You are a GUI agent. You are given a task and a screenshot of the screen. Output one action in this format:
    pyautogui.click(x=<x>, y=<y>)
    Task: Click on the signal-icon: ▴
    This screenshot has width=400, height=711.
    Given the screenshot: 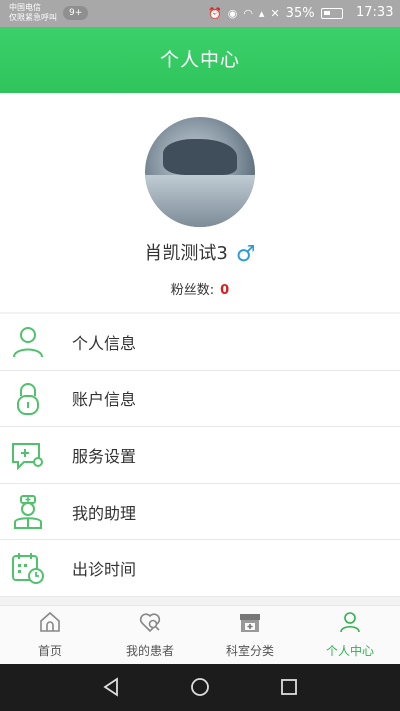 What is the action you would take?
    pyautogui.click(x=261, y=13)
    